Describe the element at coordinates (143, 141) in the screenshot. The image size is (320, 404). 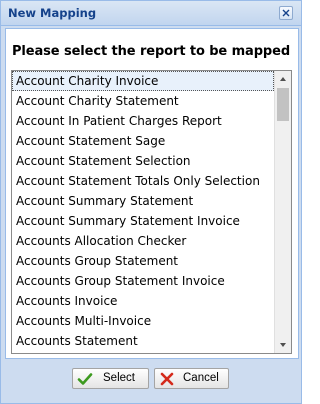
I see `list-item: Account Statement Sage` at that location.